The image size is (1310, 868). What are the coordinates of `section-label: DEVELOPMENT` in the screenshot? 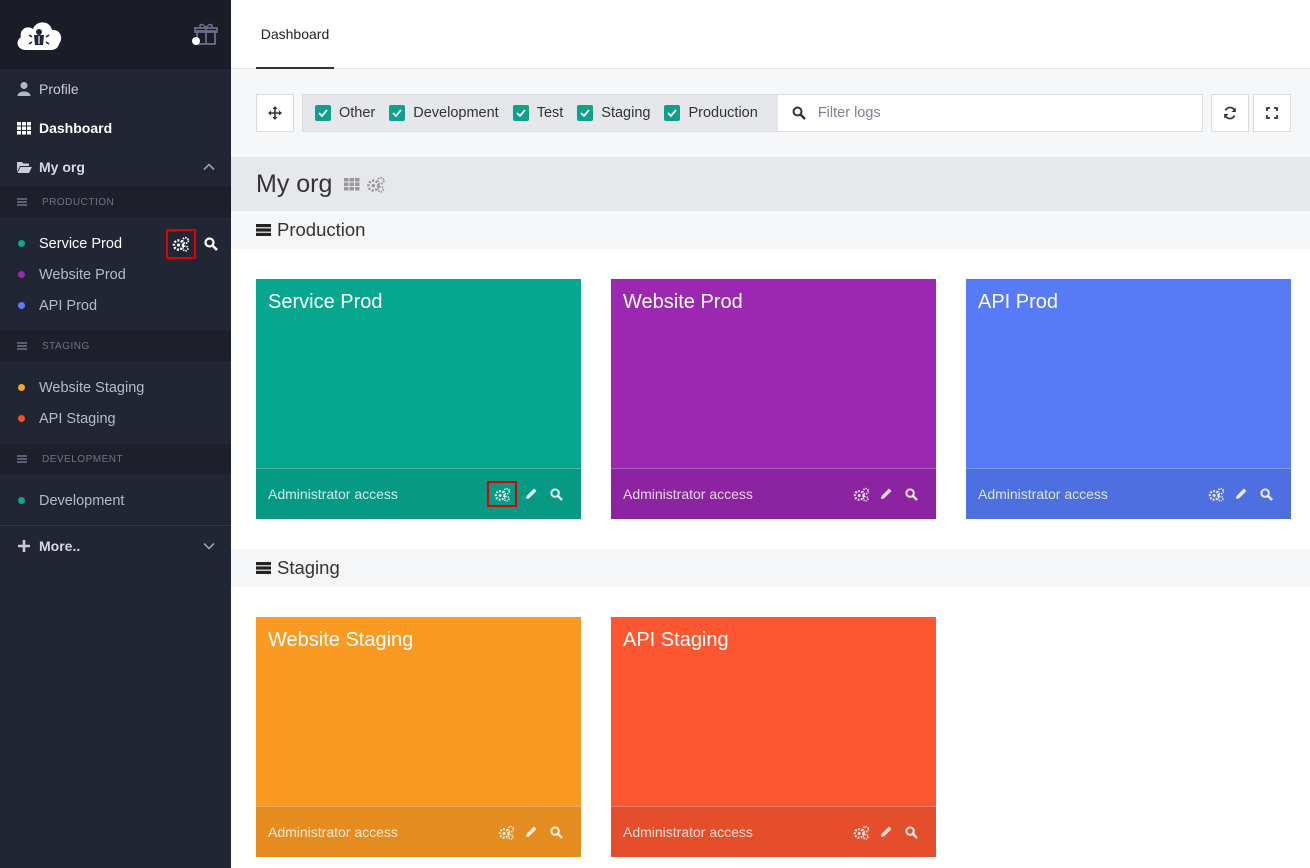 It's located at (83, 459).